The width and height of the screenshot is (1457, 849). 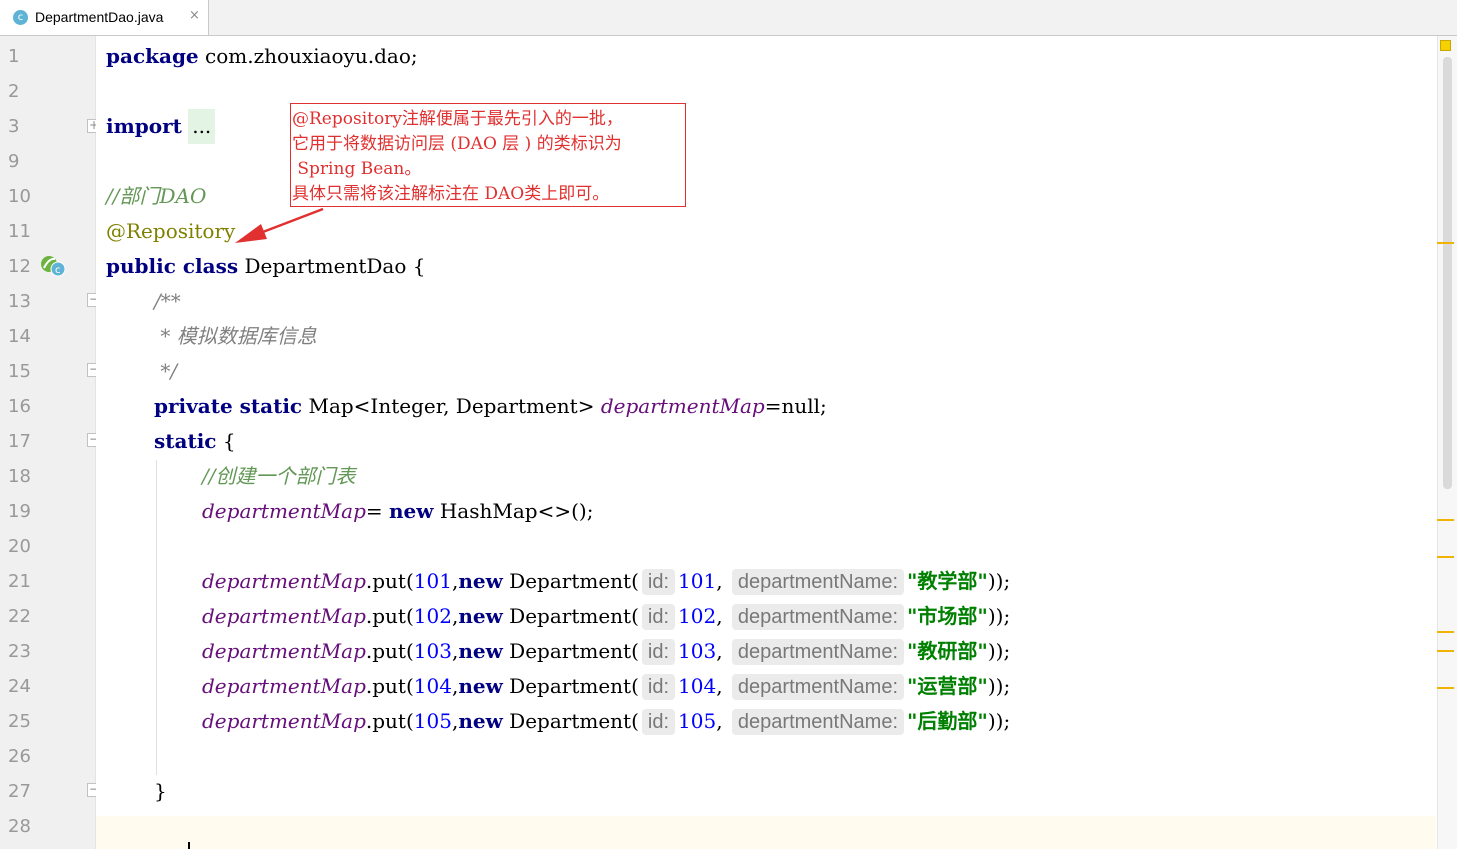 I want to click on line-number: 20, so click(x=19, y=546).